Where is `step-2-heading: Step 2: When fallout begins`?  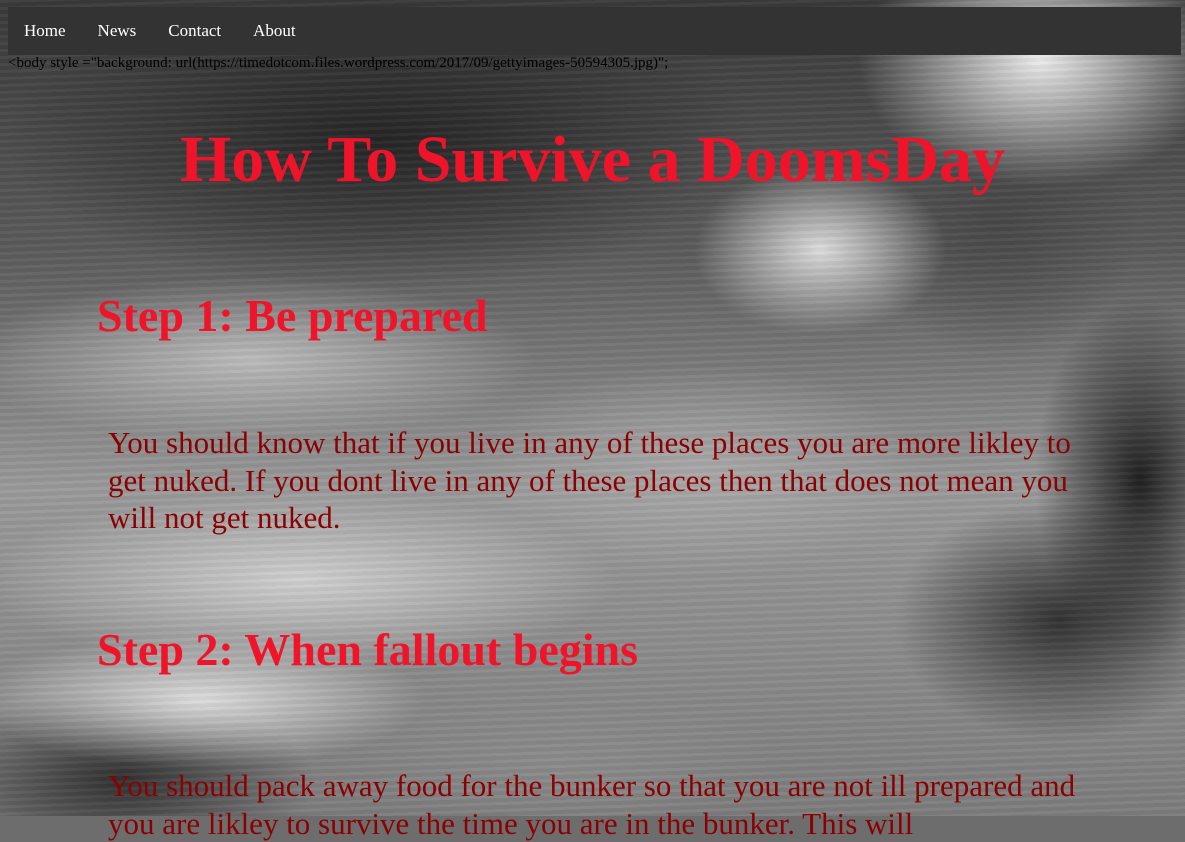 step-2-heading: Step 2: When fallout begins is located at coordinates (368, 649).